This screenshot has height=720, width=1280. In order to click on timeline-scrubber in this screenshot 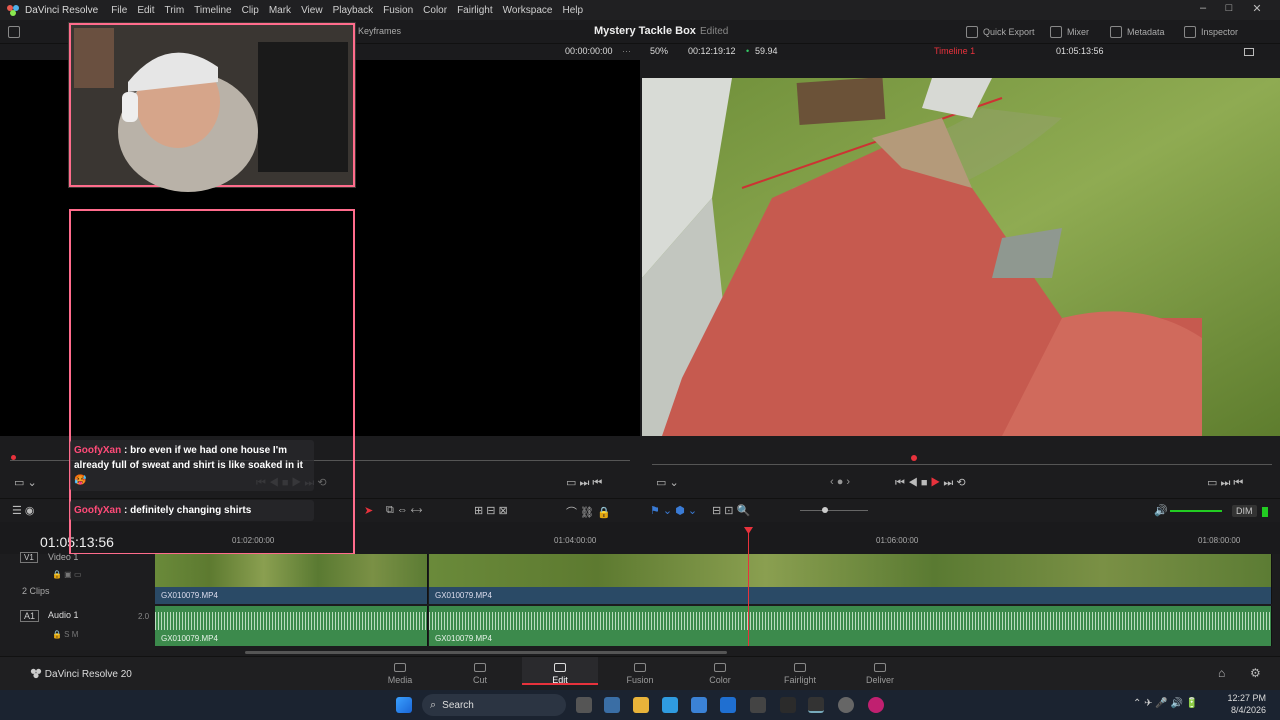, I will do `click(962, 464)`.